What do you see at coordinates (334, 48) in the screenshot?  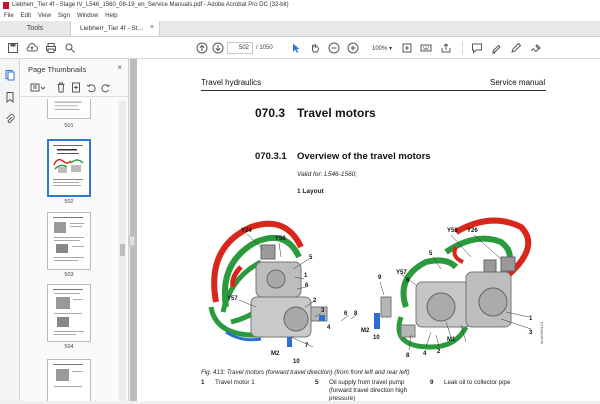 I see `zoom-out-icon` at bounding box center [334, 48].